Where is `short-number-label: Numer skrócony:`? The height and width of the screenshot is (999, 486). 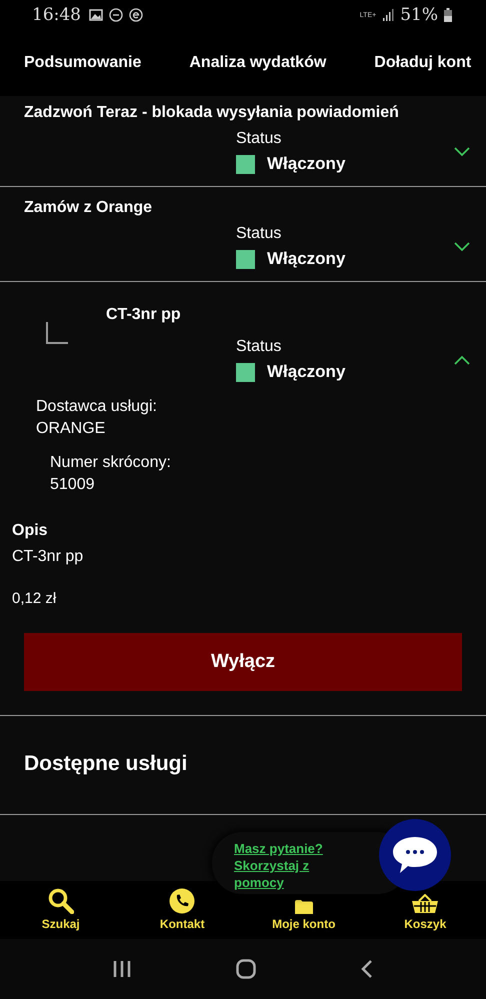 short-number-label: Numer skrócony: is located at coordinates (111, 463).